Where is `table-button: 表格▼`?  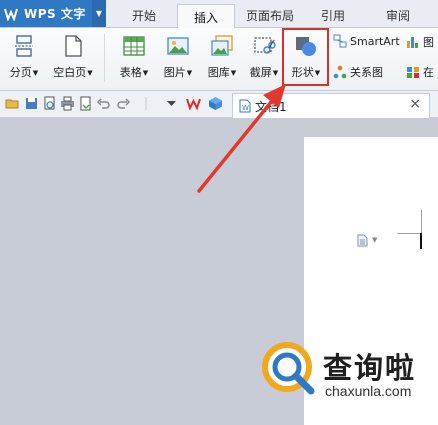 table-button: 表格▼ is located at coordinates (134, 58).